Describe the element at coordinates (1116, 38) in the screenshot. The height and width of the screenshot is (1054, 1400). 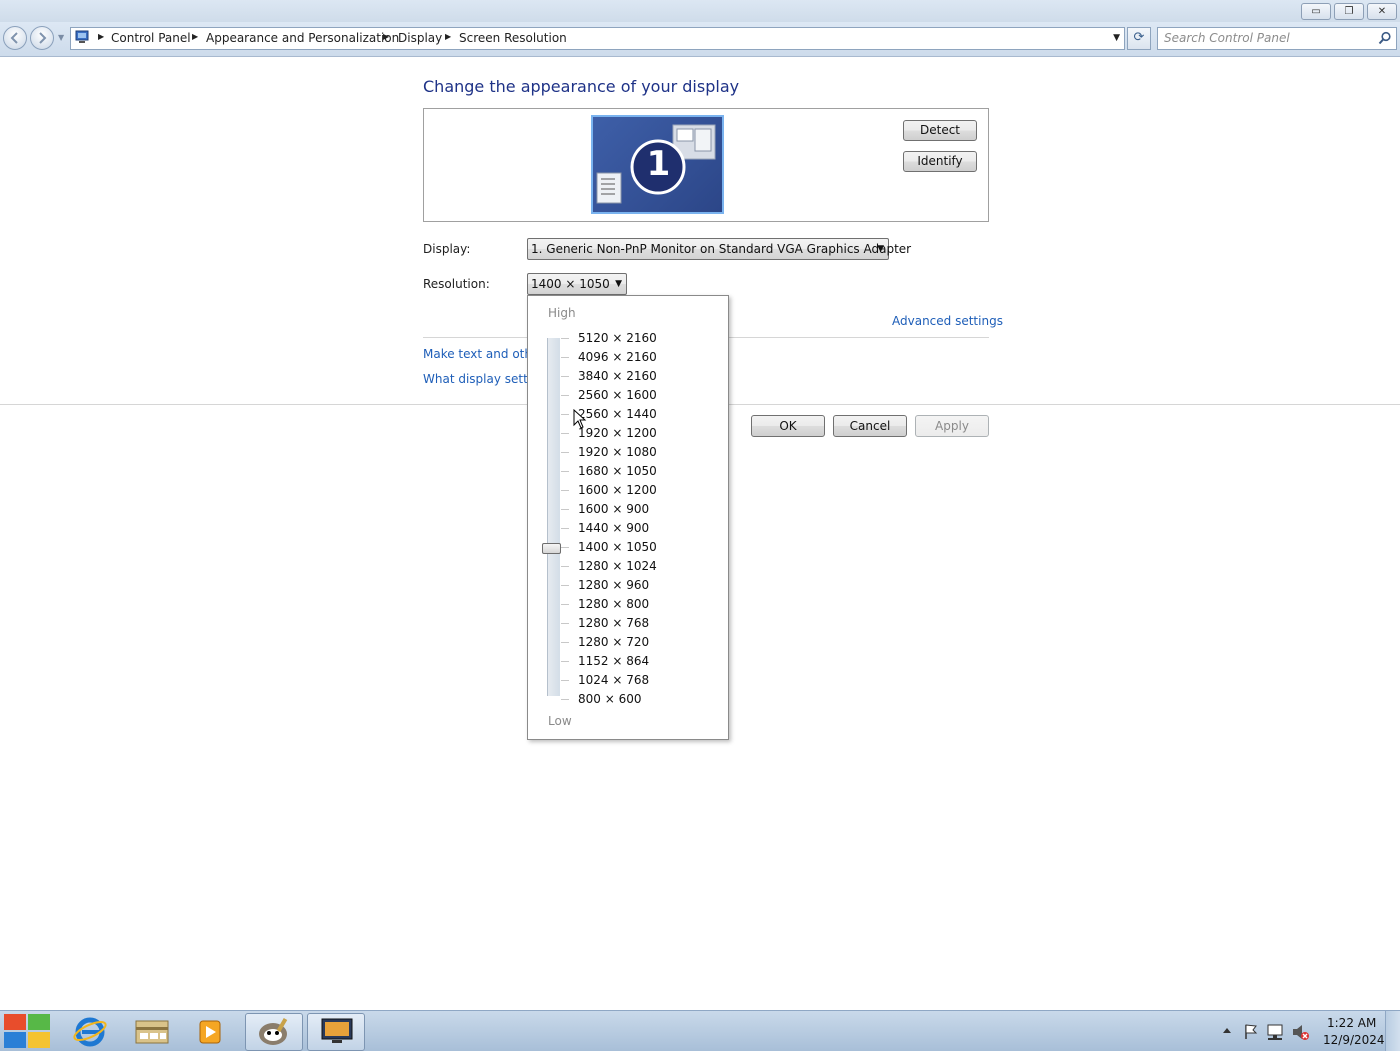
I see `address-dropdown-button: ▼` at that location.